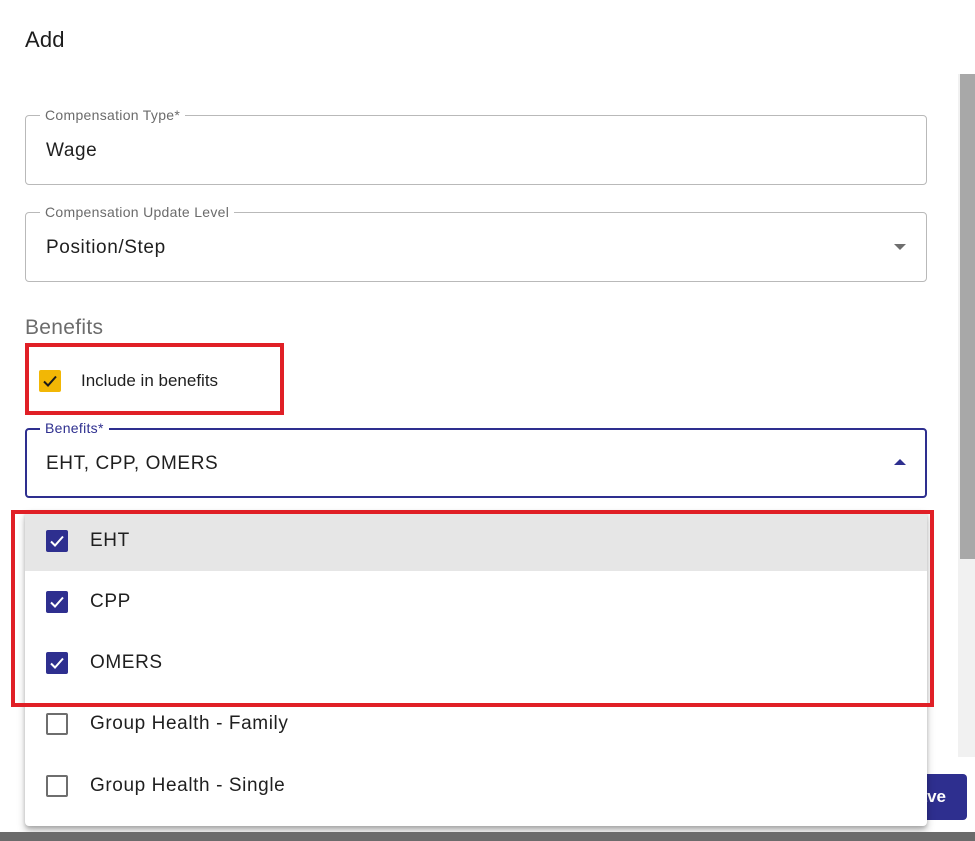 The image size is (975, 841). What do you see at coordinates (487, 836) in the screenshot?
I see `bottom-bar` at bounding box center [487, 836].